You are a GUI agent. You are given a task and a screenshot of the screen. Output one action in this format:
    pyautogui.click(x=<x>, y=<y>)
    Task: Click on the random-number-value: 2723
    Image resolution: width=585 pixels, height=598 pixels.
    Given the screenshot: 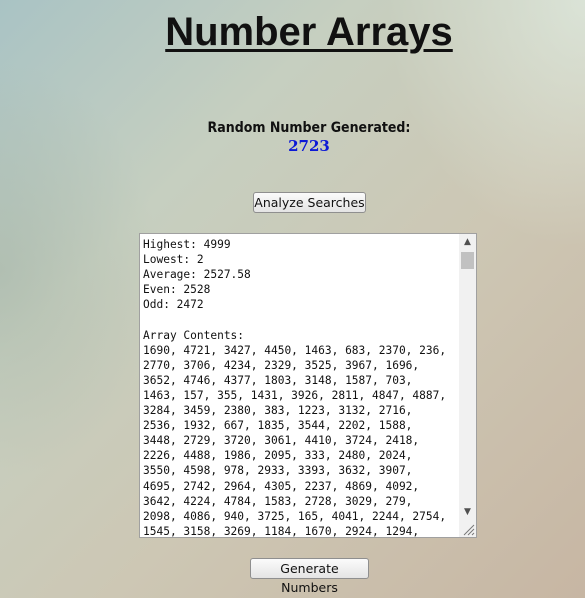 What is the action you would take?
    pyautogui.click(x=309, y=146)
    